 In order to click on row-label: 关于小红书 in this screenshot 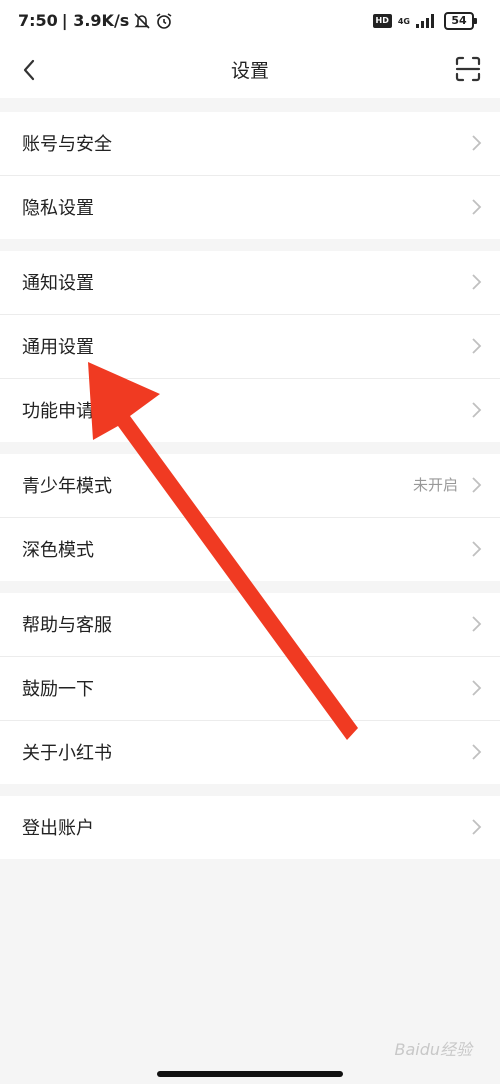, I will do `click(67, 753)`.